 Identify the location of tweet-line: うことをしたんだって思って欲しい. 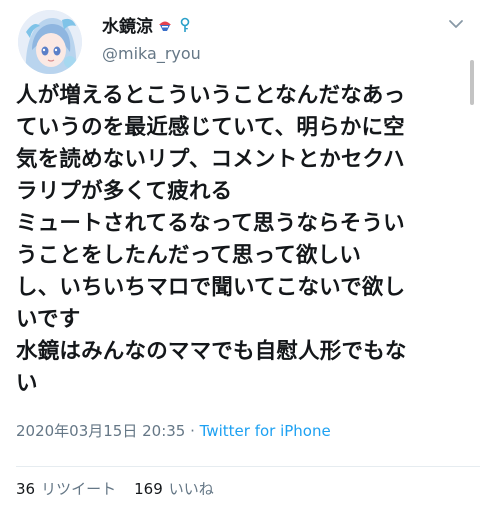
(189, 255).